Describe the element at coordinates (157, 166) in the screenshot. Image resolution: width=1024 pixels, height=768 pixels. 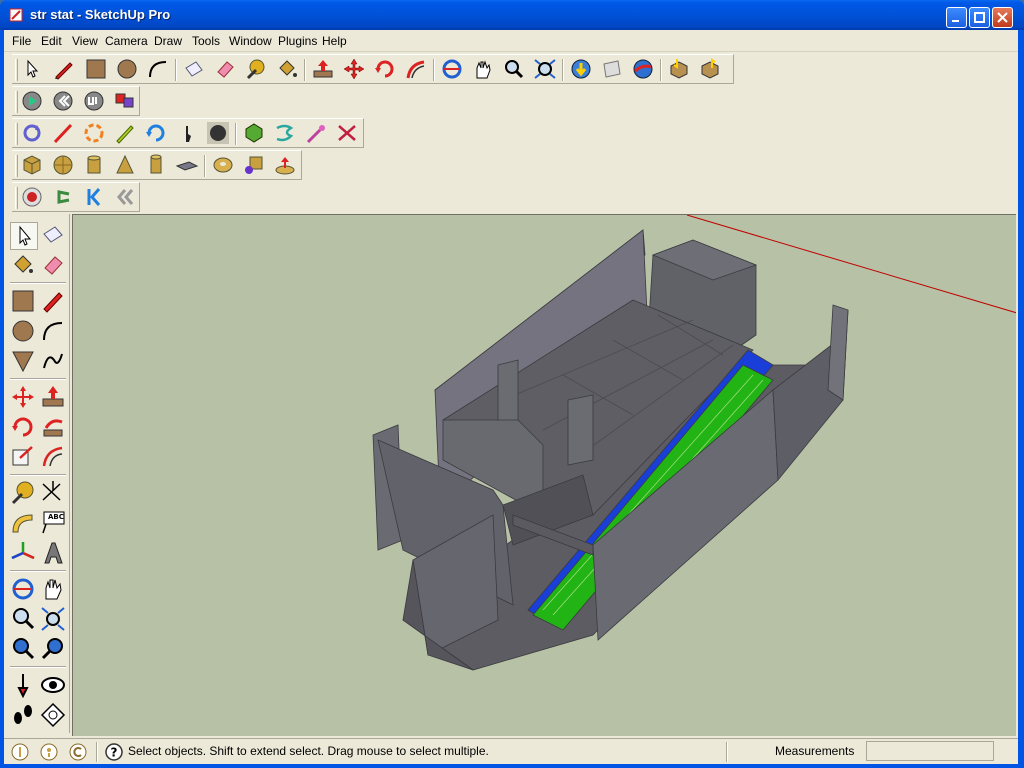
I see `tube-button` at that location.